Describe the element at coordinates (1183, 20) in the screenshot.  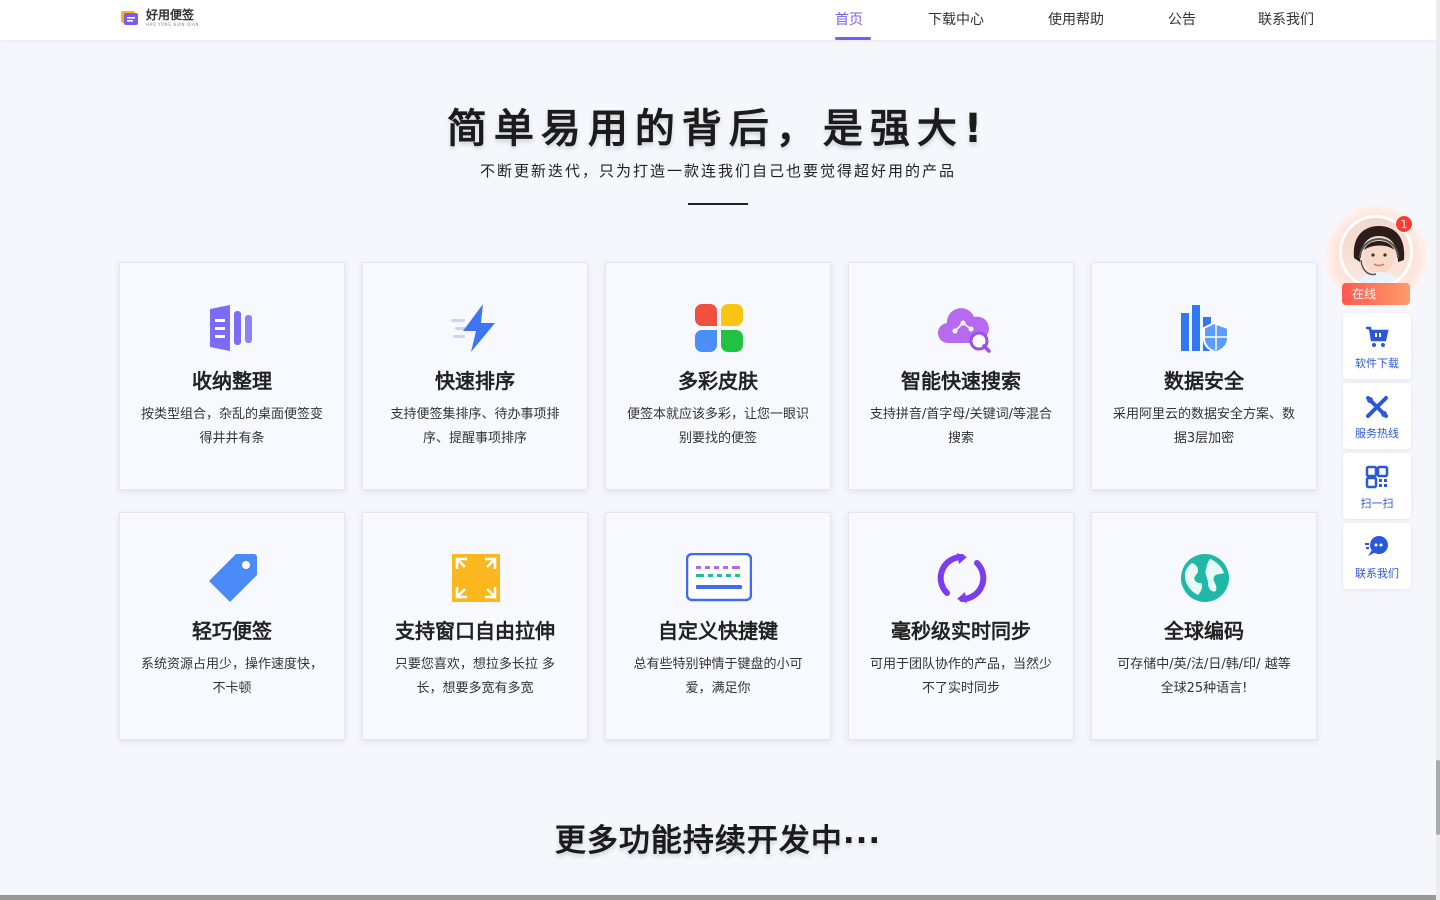
I see `nav-announcement: 公告` at that location.